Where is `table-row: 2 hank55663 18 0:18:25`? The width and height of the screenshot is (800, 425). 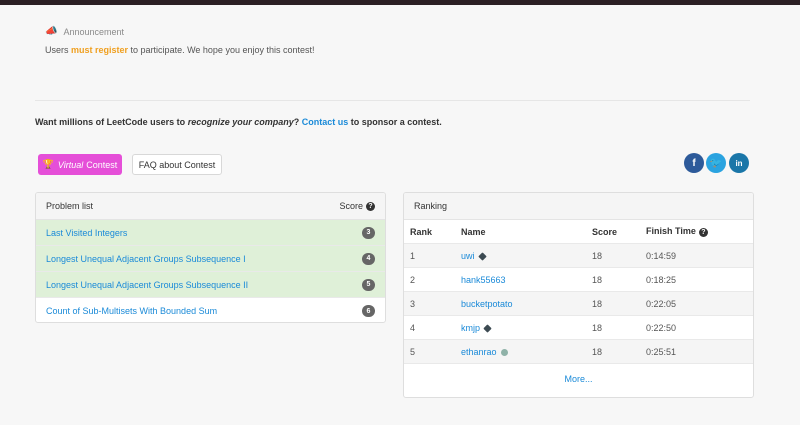
table-row: 2 hank55663 18 0:18:25 is located at coordinates (578, 280).